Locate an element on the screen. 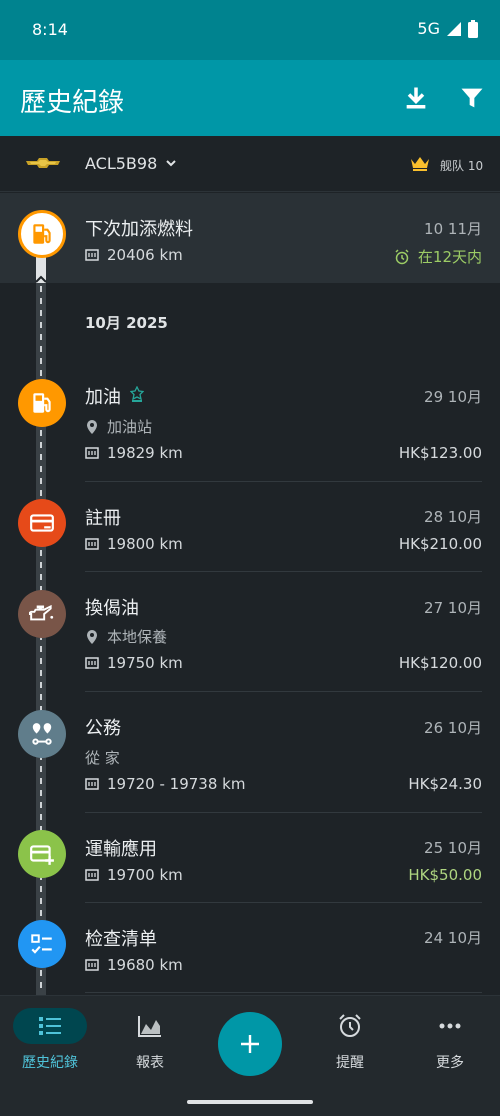 This screenshot has height=1116, width=500. checklist-icon is located at coordinates (41, 944).